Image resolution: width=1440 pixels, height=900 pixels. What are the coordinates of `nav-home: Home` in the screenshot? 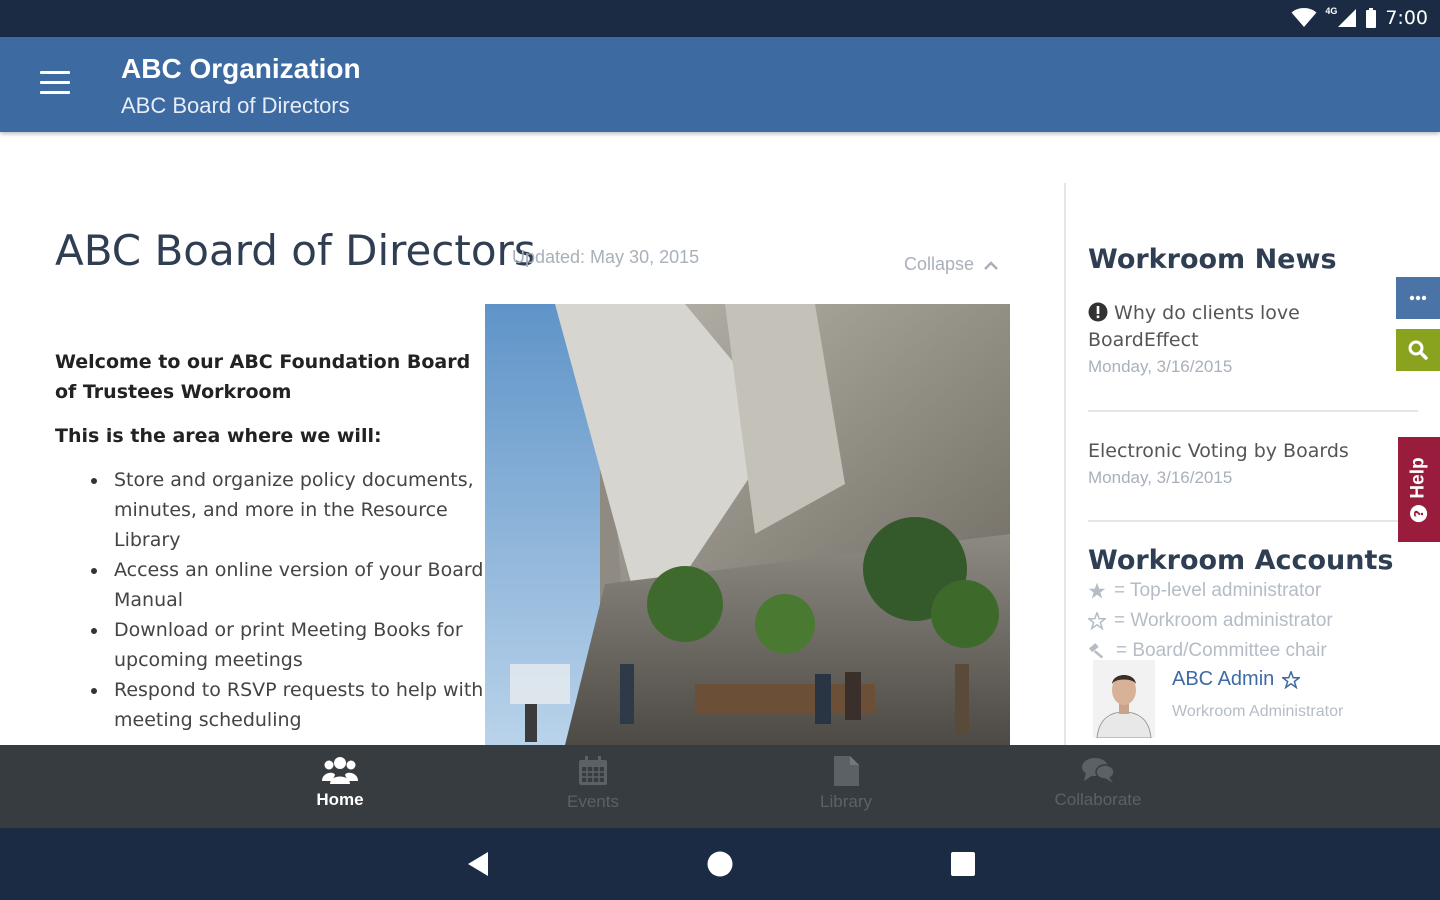 It's located at (340, 786).